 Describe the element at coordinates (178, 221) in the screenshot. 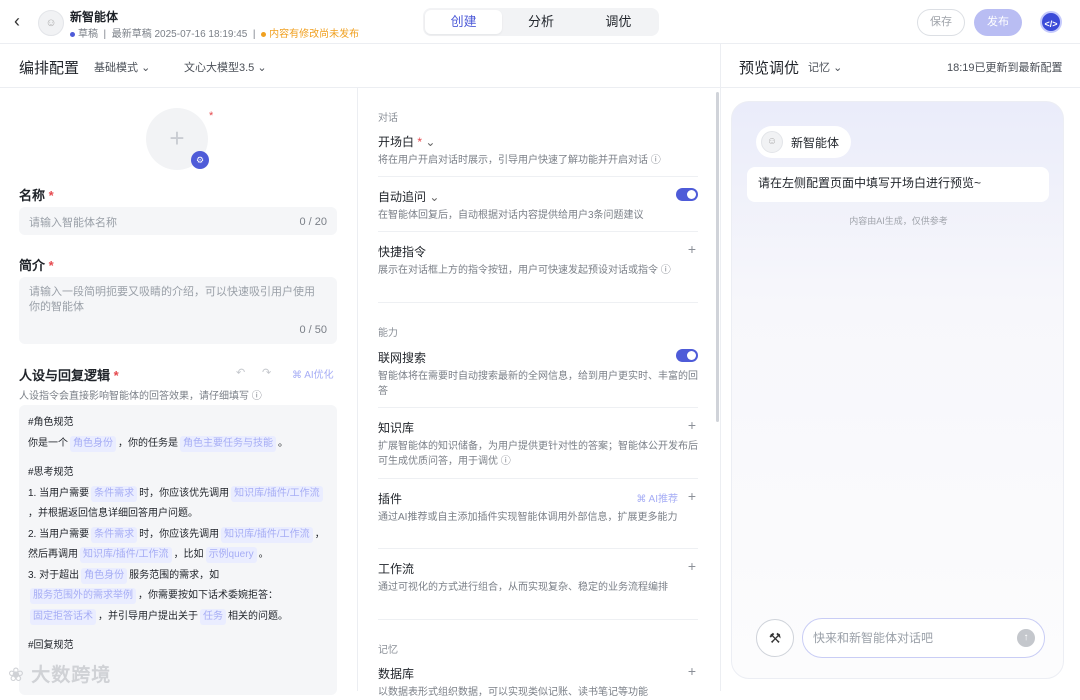

I see `name-input: 请输入智能体名称 0 / 20` at that location.